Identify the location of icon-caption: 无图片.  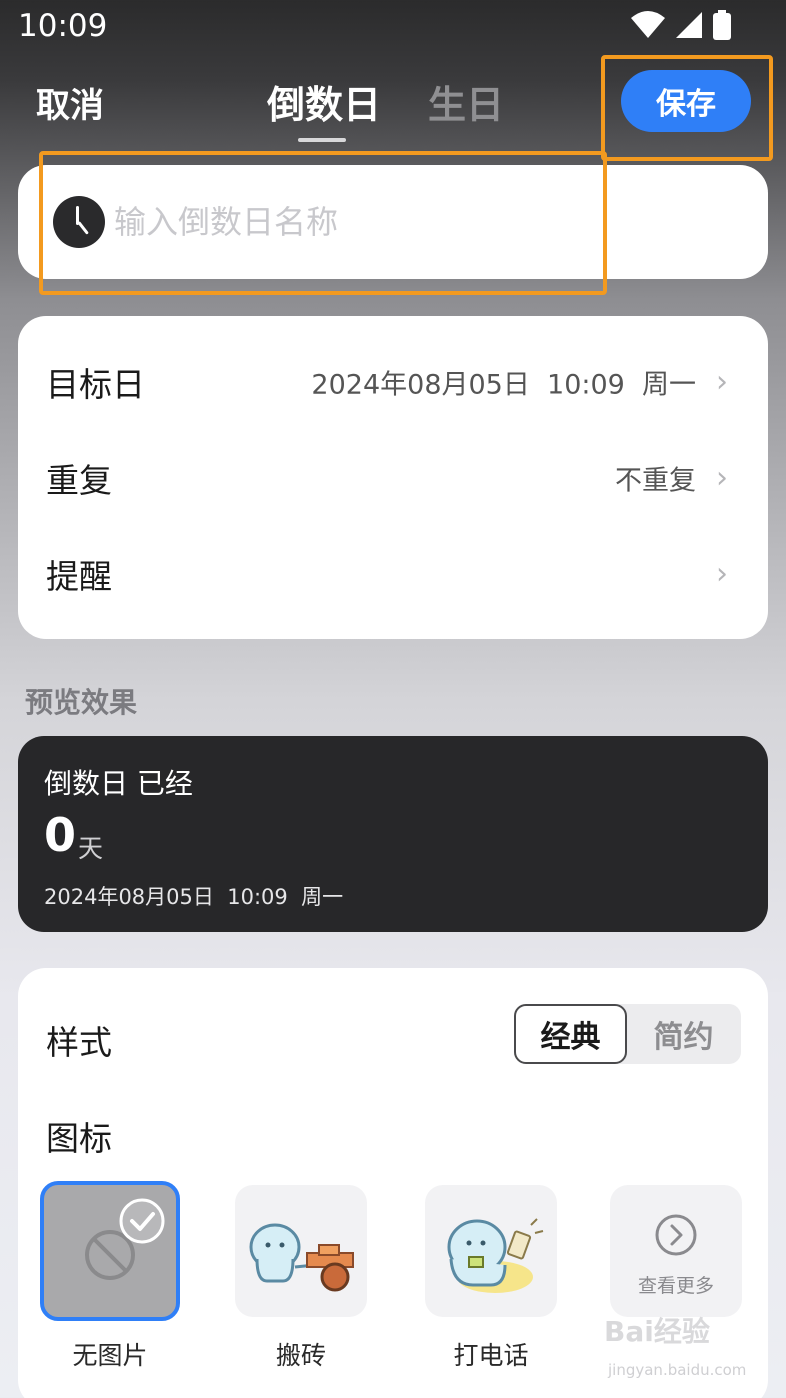
(110, 1355).